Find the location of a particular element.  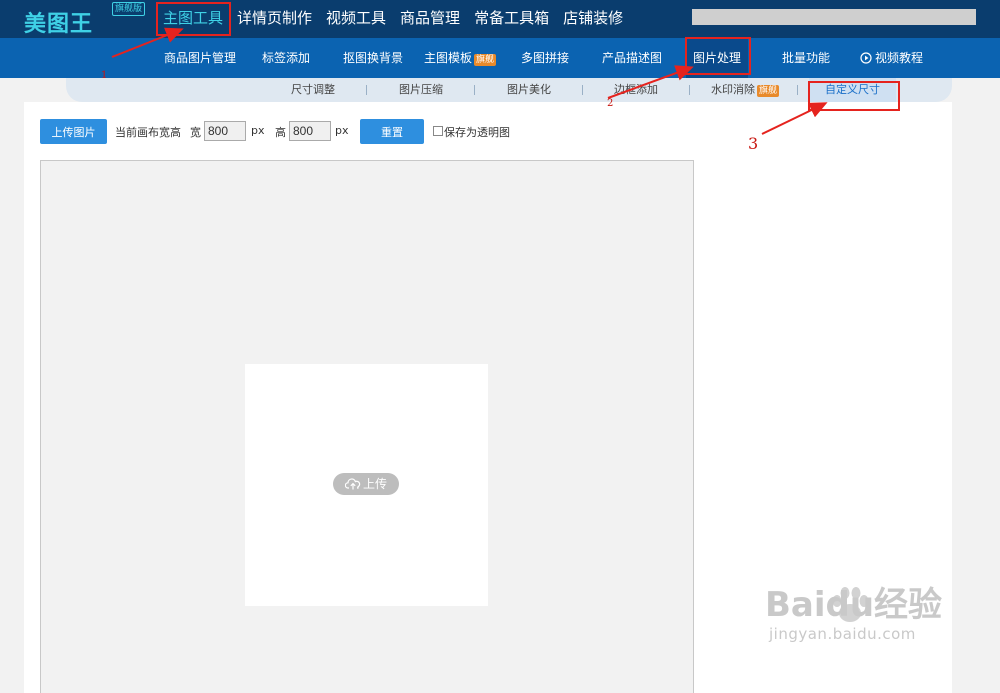

annotation-number-3: 3 is located at coordinates (753, 143).